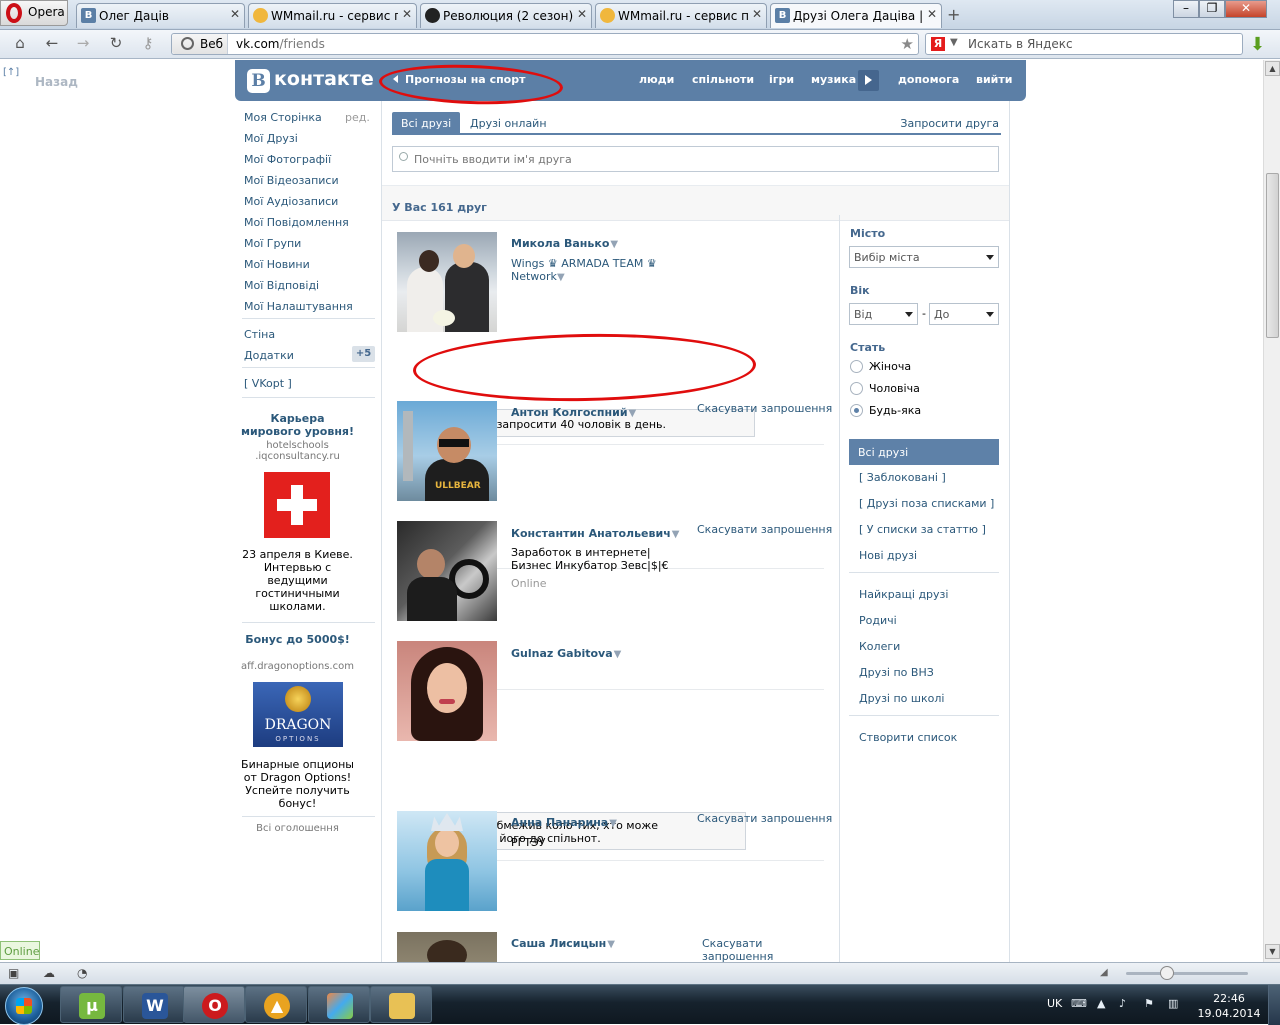 Image resolution: width=1280 pixels, height=1025 pixels. What do you see at coordinates (878, 620) in the screenshot?
I see `list-relatives: Родичі` at bounding box center [878, 620].